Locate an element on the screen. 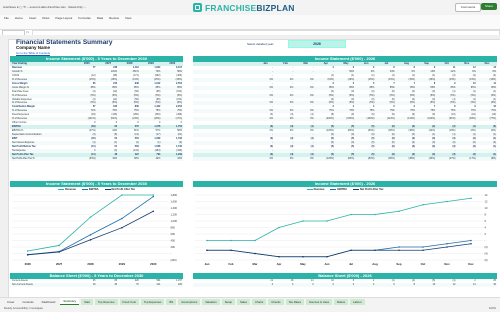 The image size is (500, 312). legend-swatch is located at coordinates (84, 189).